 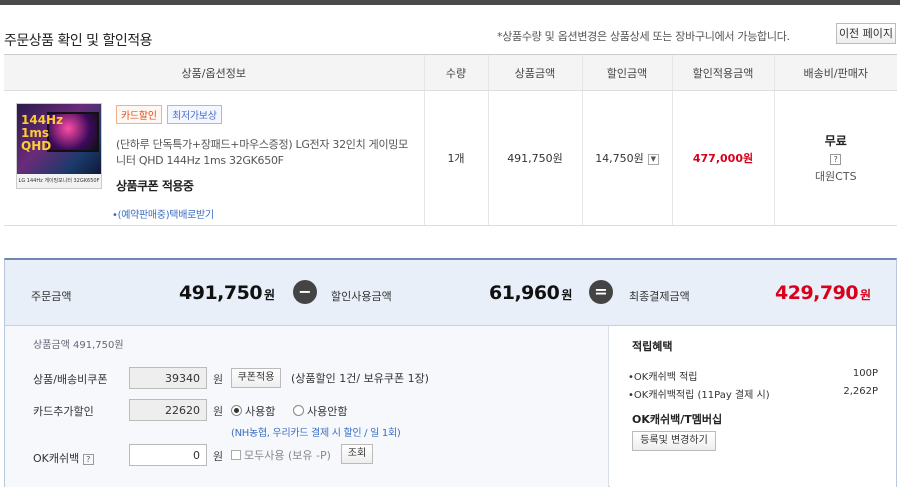 What do you see at coordinates (42, 133) in the screenshot?
I see `thumbnail-text: 144Hz 1ms QHD` at bounding box center [42, 133].